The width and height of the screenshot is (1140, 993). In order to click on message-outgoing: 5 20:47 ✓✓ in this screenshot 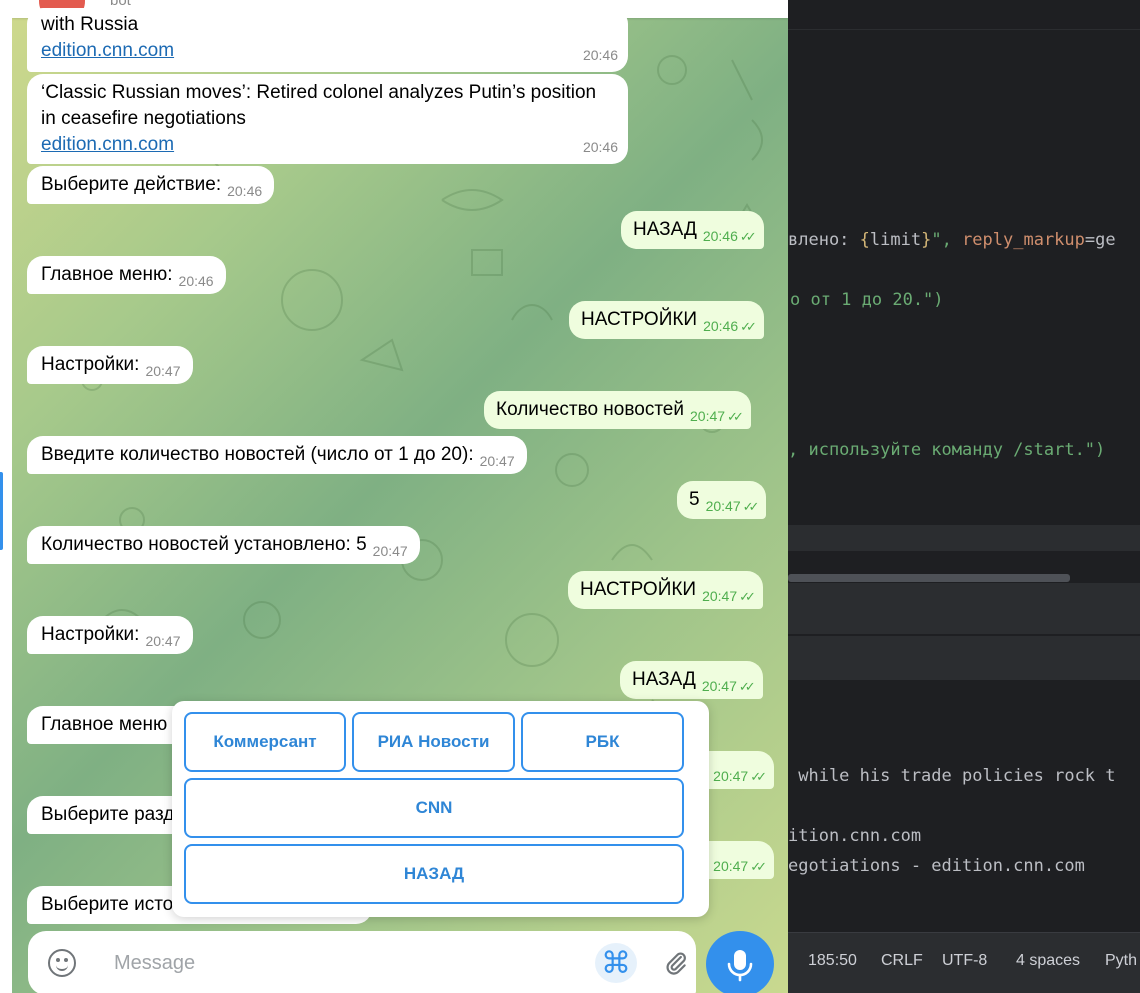, I will do `click(722, 500)`.